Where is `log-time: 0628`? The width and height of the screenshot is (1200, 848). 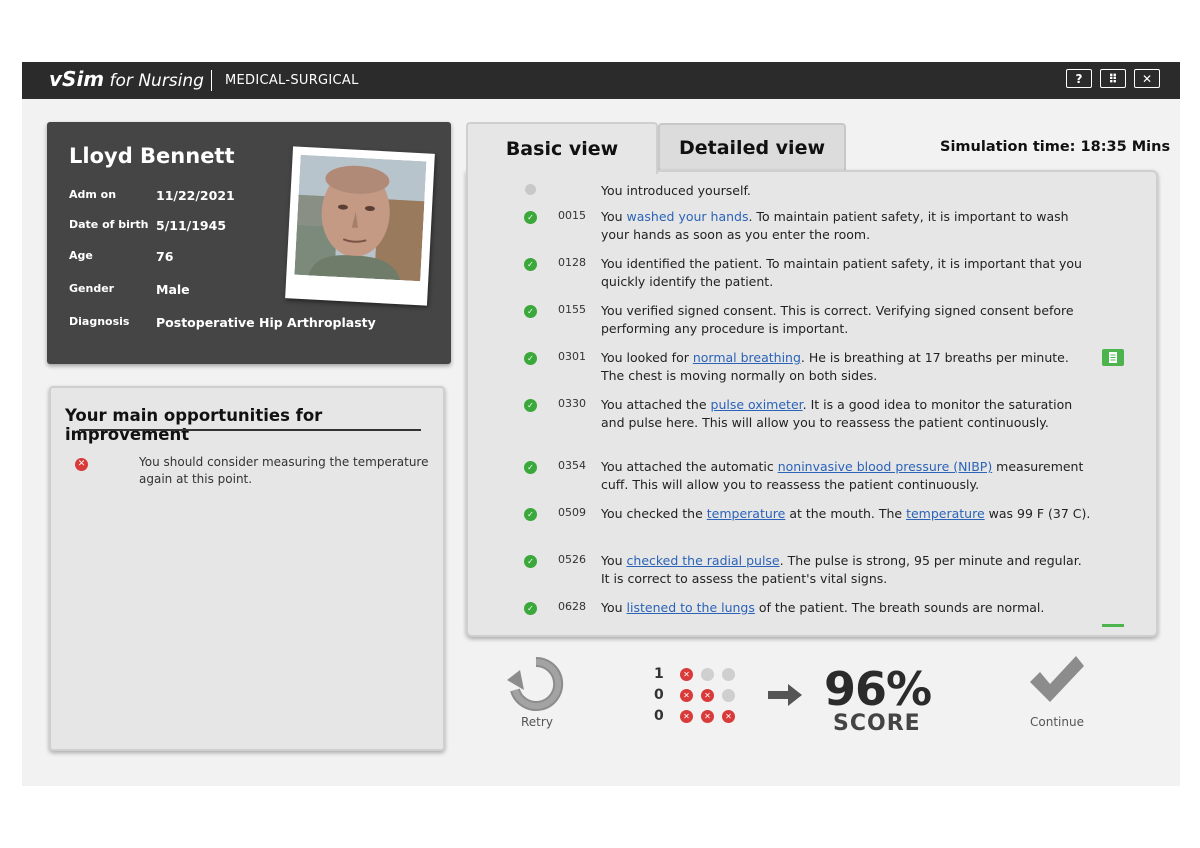
log-time: 0628 is located at coordinates (572, 606).